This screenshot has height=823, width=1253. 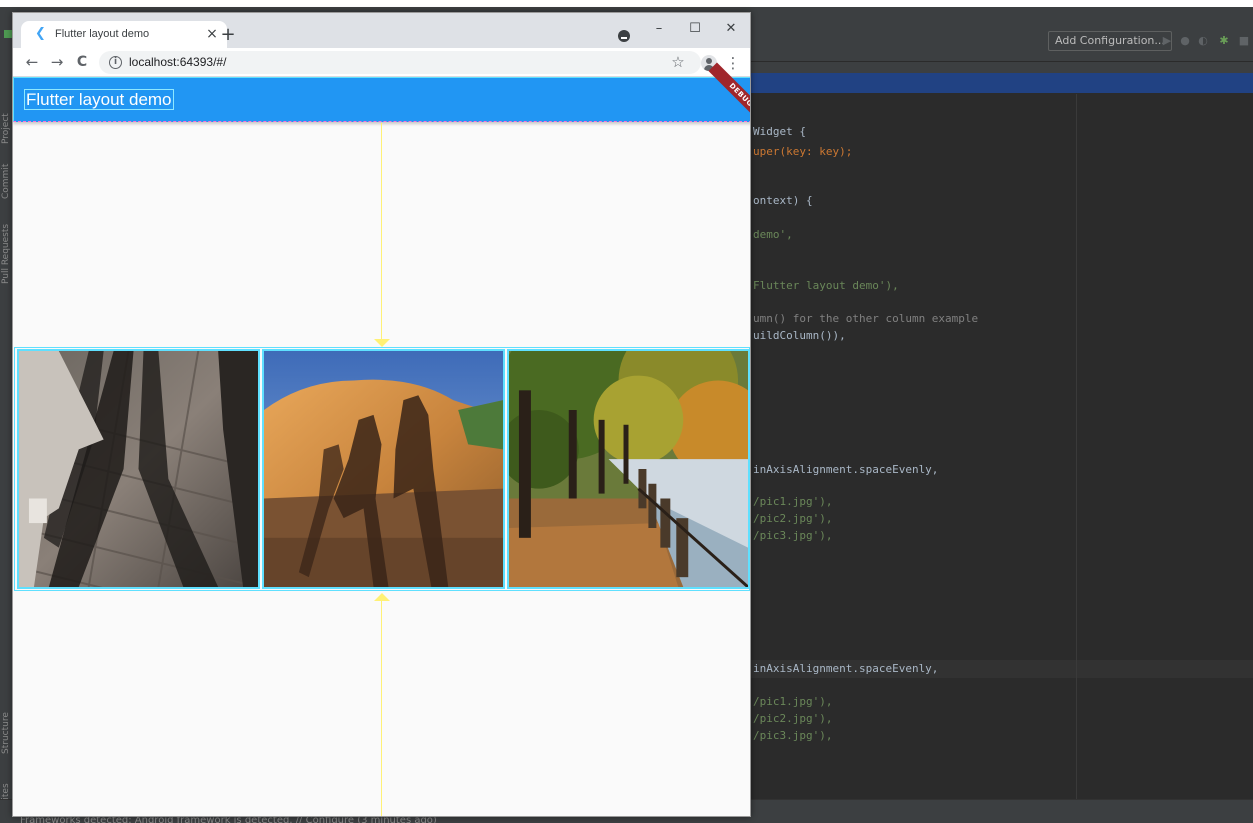 What do you see at coordinates (779, 131) in the screenshot?
I see `code-line: Widget {` at bounding box center [779, 131].